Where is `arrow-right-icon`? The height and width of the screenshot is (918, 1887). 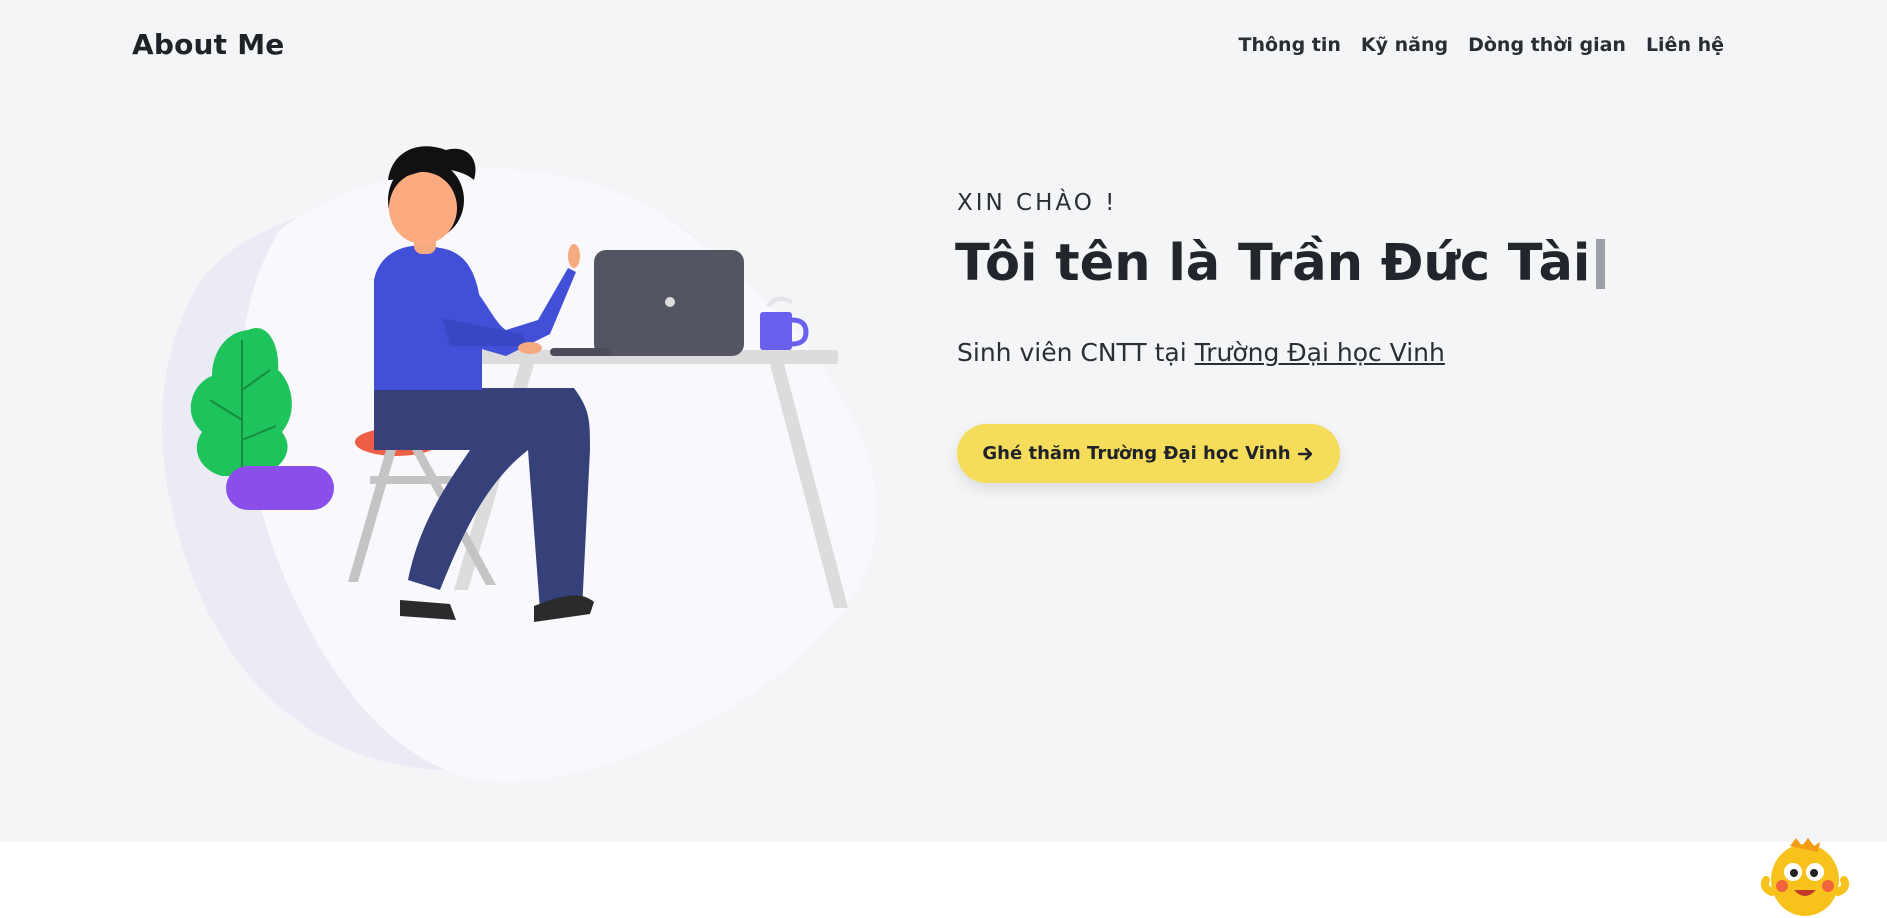 arrow-right-icon is located at coordinates (1304, 453).